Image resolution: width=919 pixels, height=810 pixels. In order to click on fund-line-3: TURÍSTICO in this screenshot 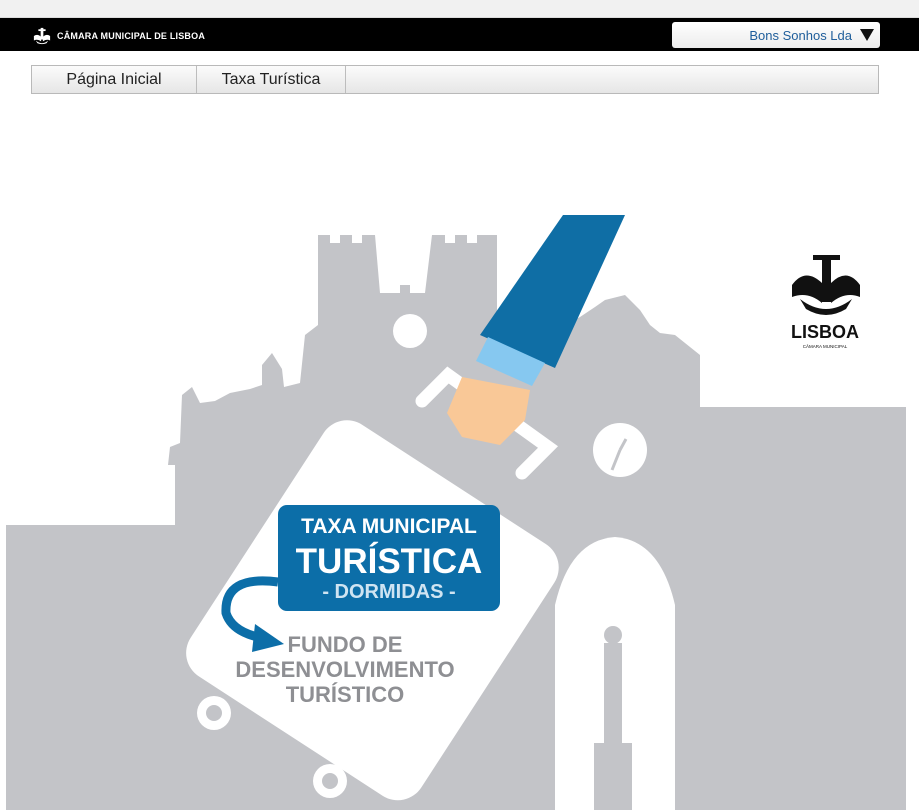, I will do `click(345, 694)`.